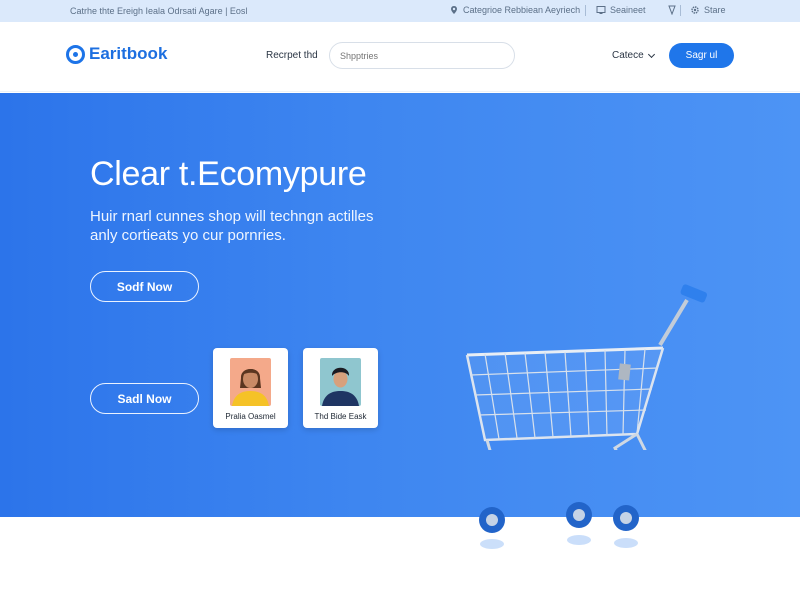  I want to click on shopping-cart-icon, so click(586, 367).